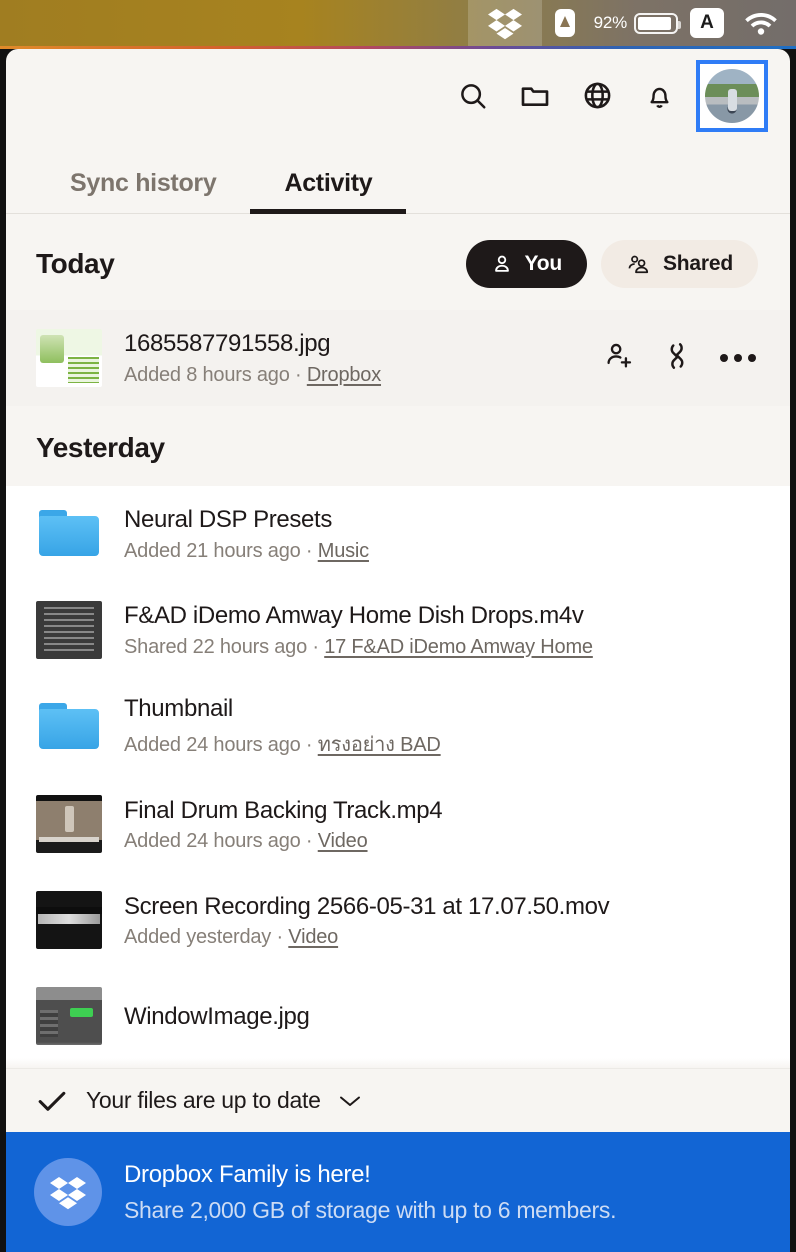 The image size is (796, 1252). I want to click on more-options-icon, so click(738, 358).